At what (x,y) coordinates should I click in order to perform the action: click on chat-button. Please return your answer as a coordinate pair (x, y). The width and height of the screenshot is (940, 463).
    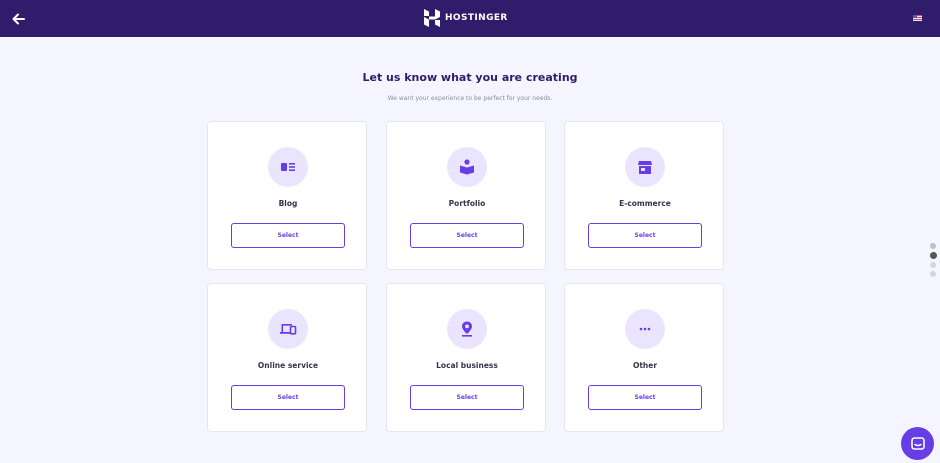
    Looking at the image, I should click on (917, 443).